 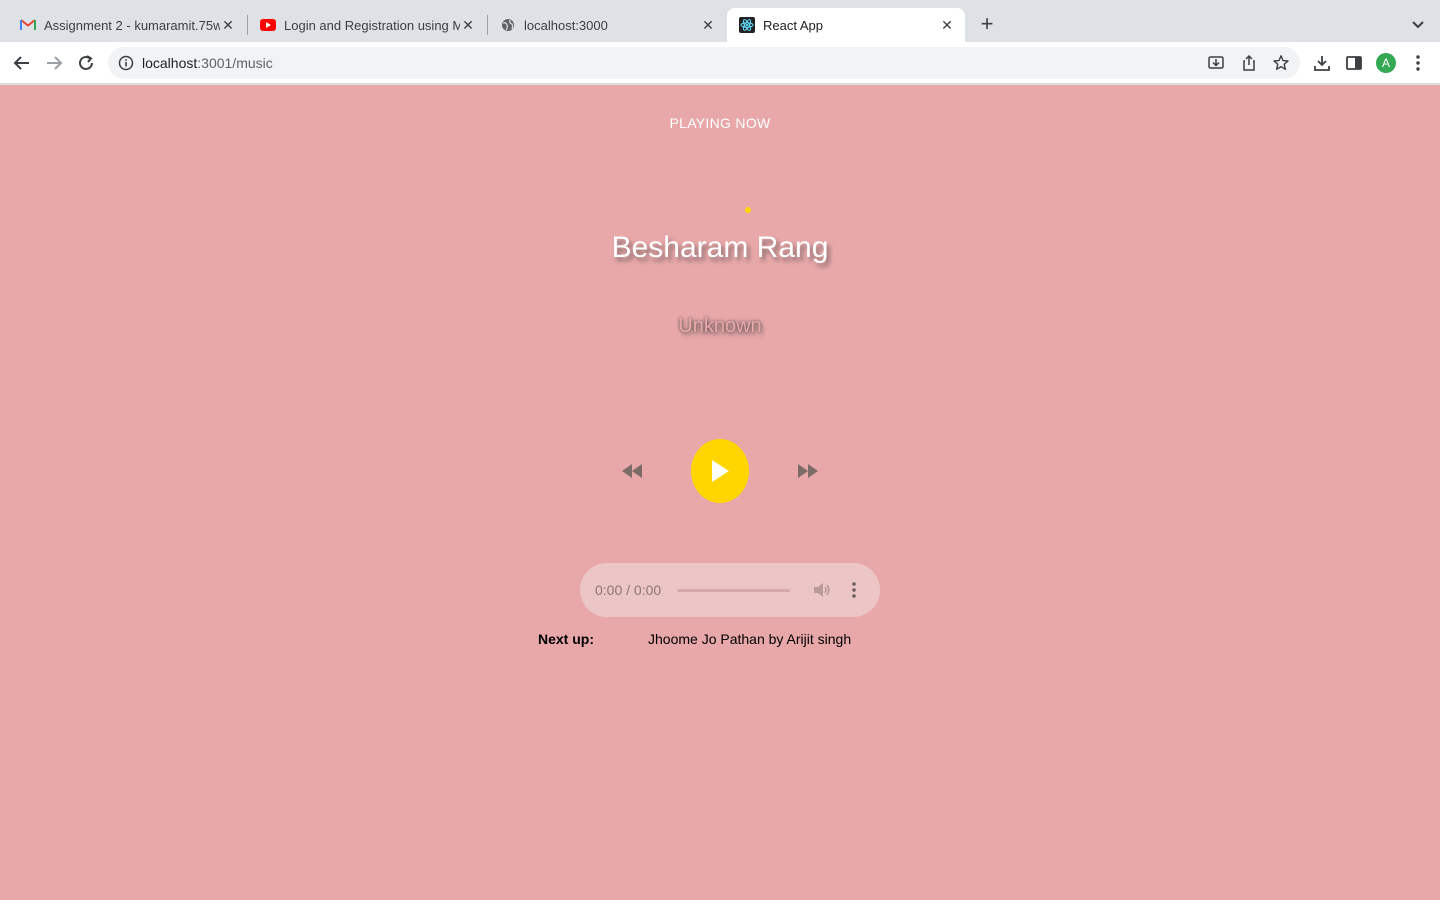 What do you see at coordinates (126, 63) in the screenshot?
I see `info-icon` at bounding box center [126, 63].